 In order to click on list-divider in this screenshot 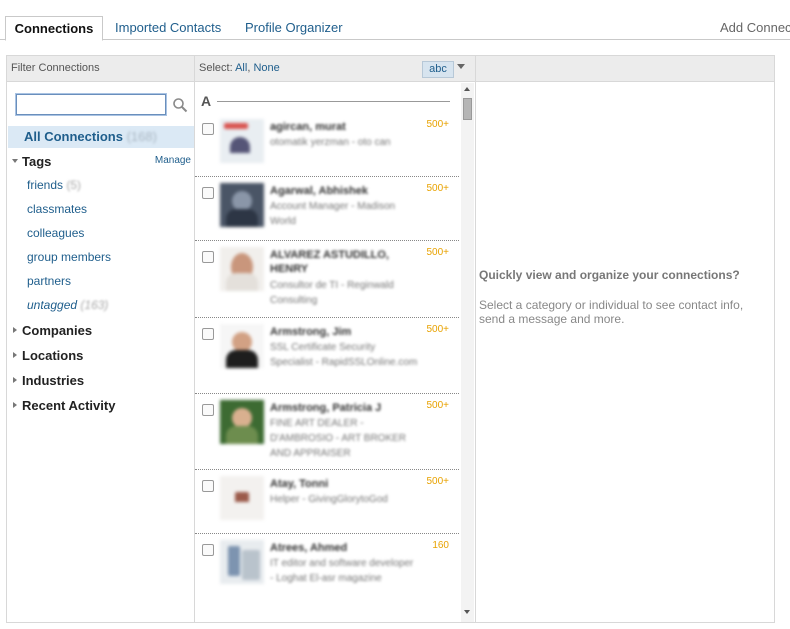, I will do `click(475, 339)`.